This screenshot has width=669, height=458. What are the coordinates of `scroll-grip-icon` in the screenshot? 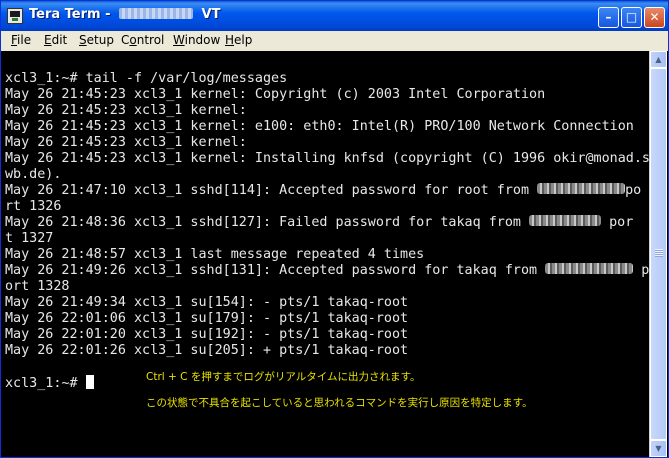 It's located at (659, 253).